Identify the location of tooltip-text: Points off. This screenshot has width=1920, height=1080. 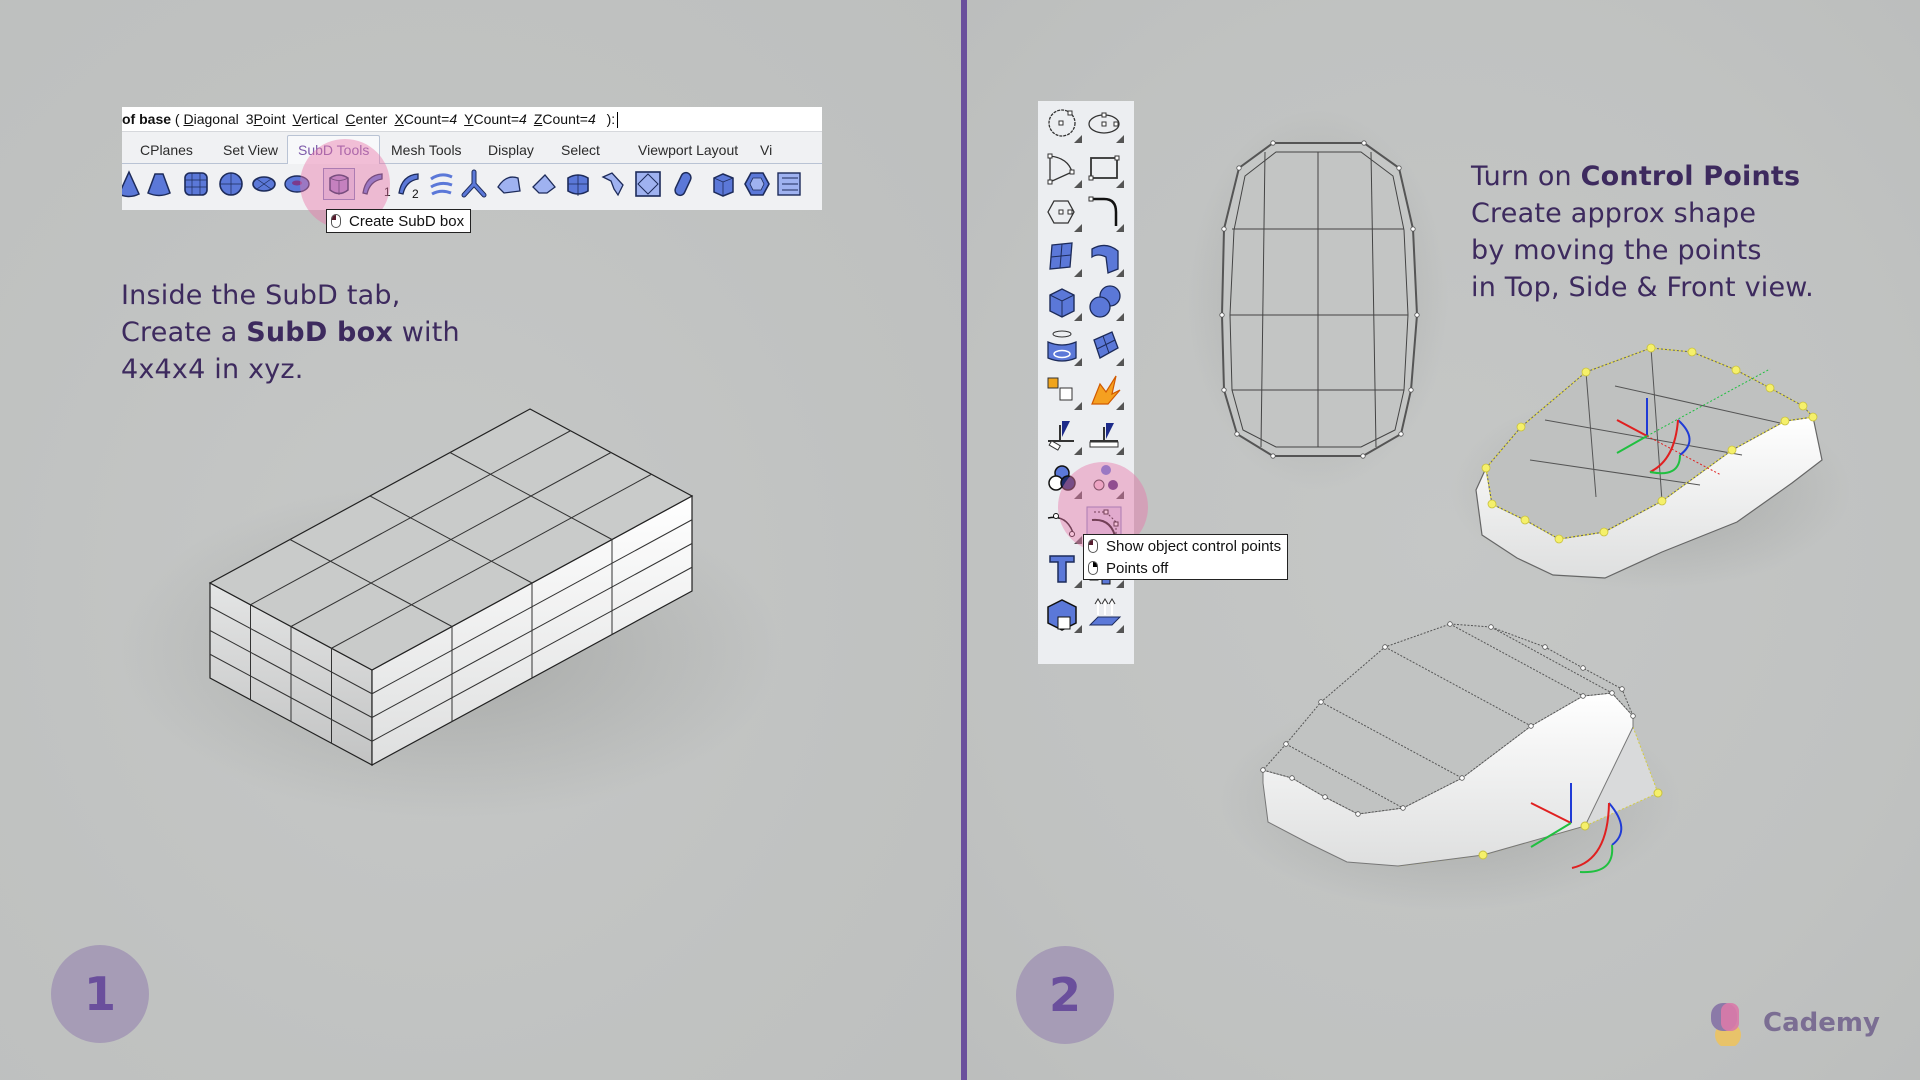
(1137, 568).